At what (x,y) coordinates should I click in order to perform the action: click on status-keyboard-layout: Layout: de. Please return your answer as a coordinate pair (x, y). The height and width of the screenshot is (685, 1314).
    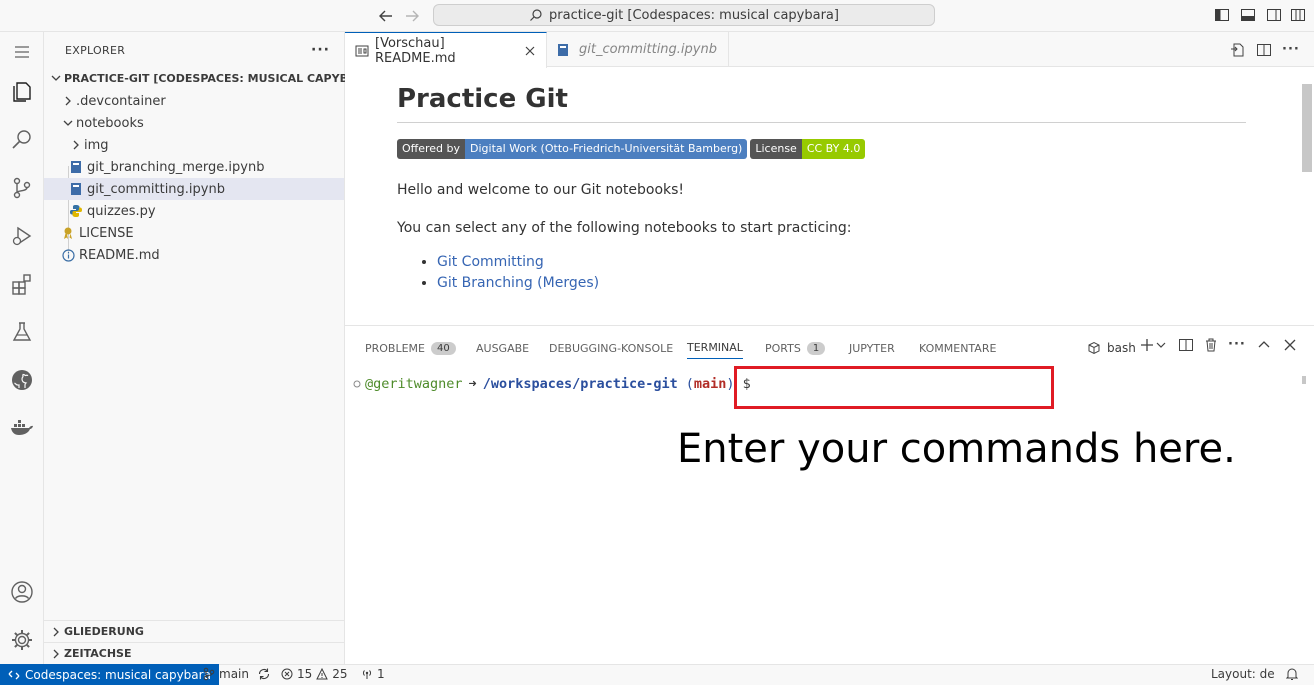
    Looking at the image, I should click on (1243, 674).